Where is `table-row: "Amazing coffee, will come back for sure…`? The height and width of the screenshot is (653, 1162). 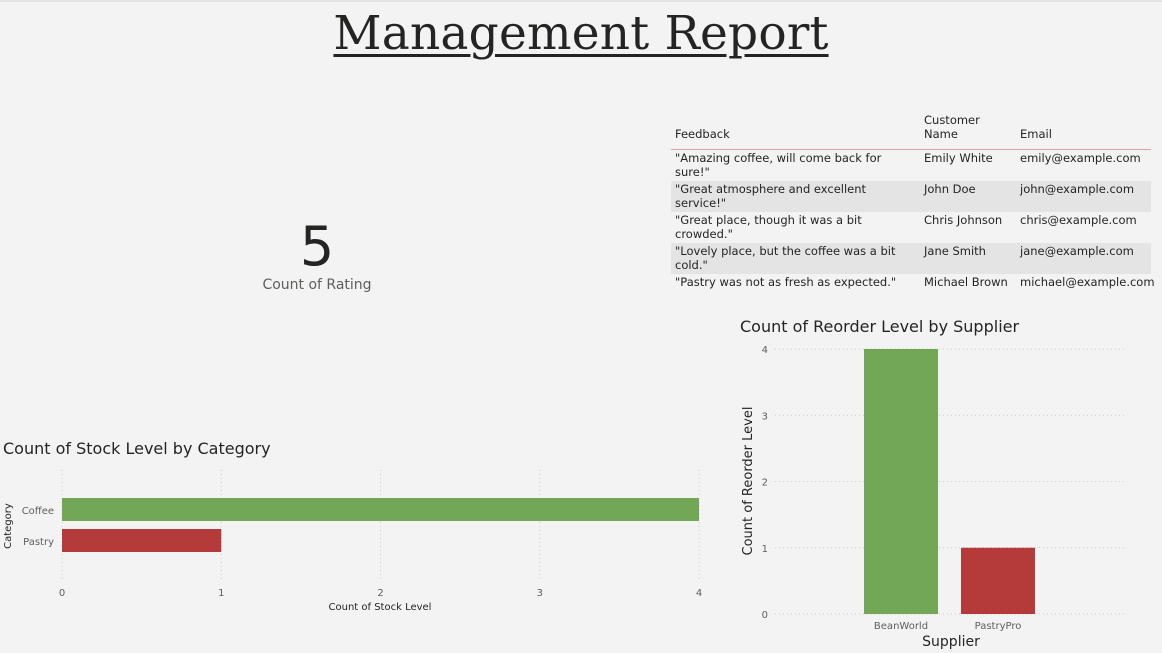 table-row: "Amazing coffee, will come back for sure… is located at coordinates (911, 166).